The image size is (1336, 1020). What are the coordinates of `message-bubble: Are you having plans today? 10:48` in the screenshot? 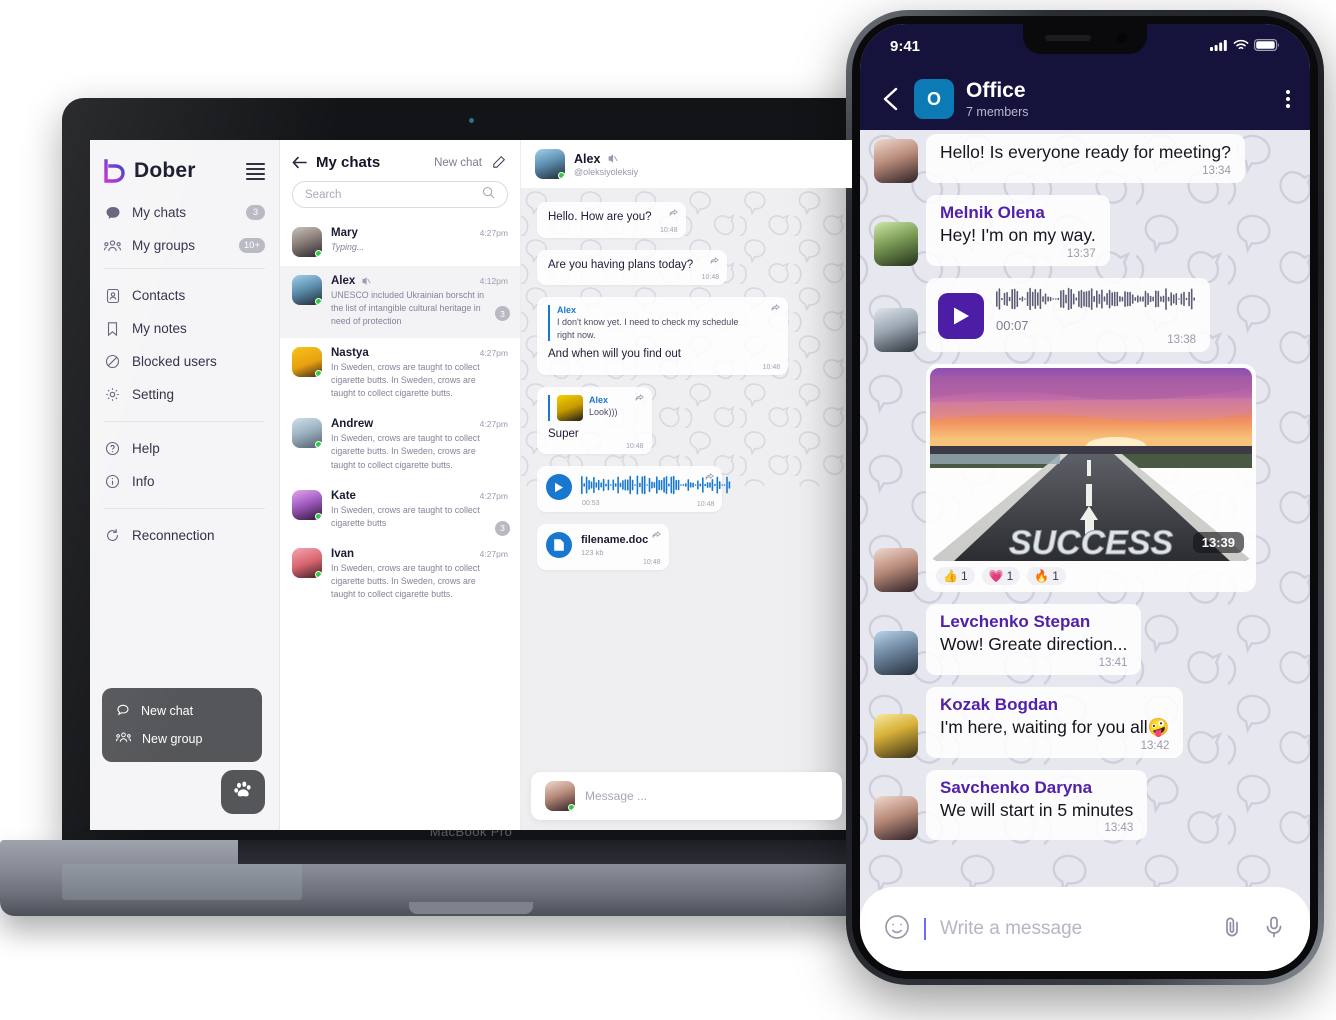 It's located at (632, 267).